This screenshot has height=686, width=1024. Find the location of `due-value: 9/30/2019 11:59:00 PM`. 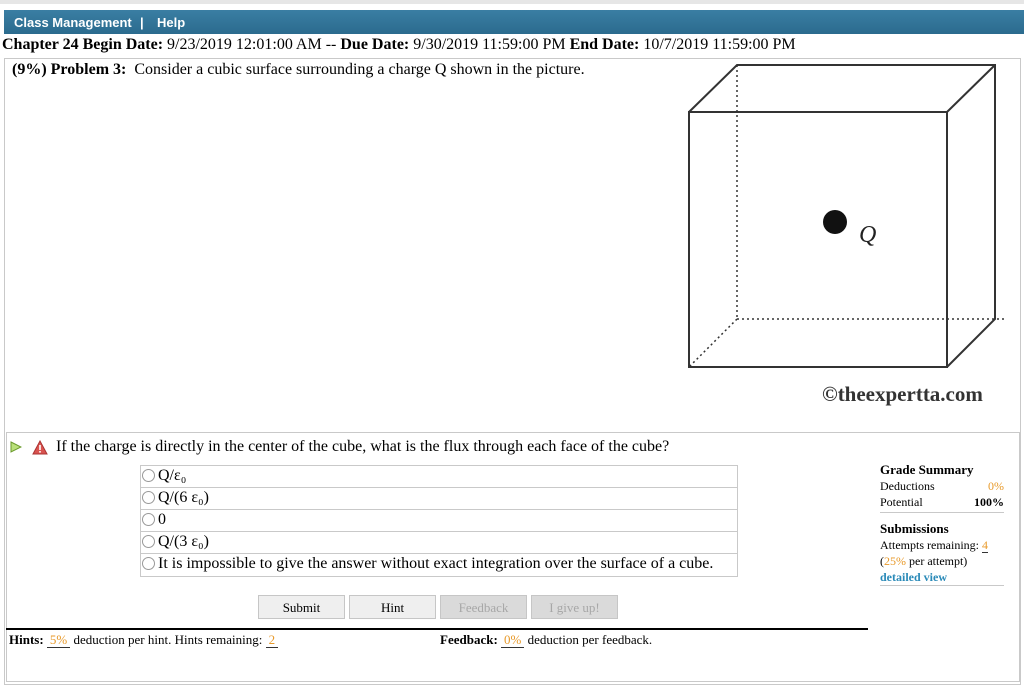

due-value: 9/30/2019 11:59:00 PM is located at coordinates (489, 44).